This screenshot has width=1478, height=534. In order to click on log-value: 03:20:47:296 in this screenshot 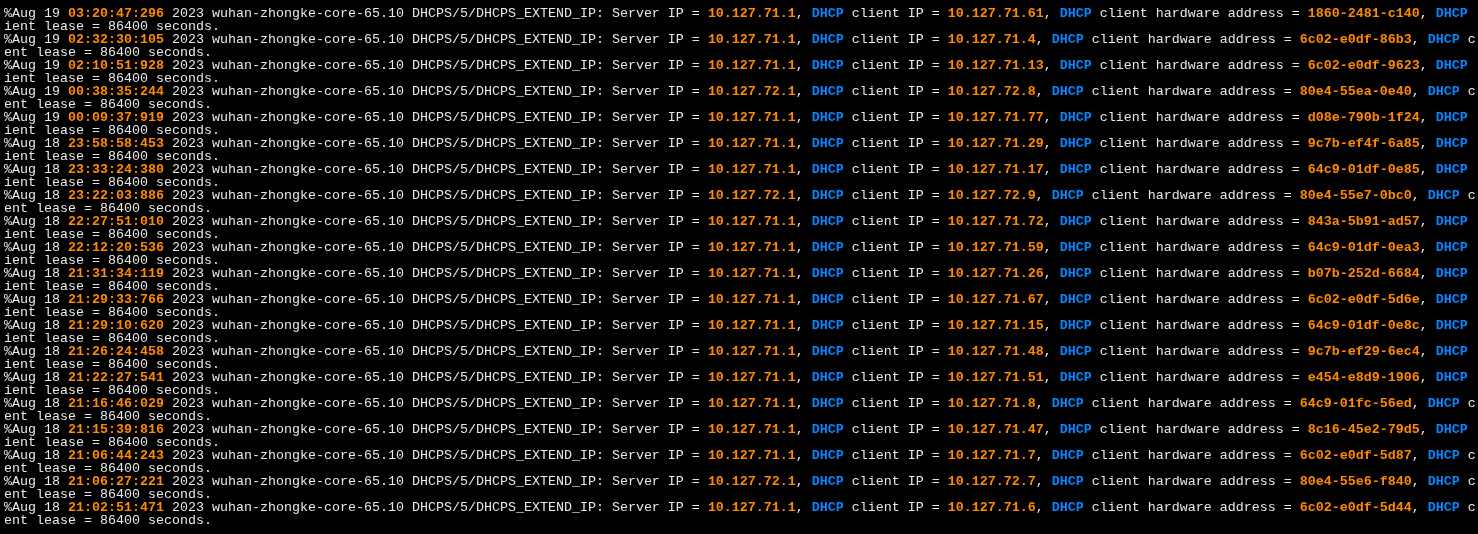, I will do `click(116, 13)`.